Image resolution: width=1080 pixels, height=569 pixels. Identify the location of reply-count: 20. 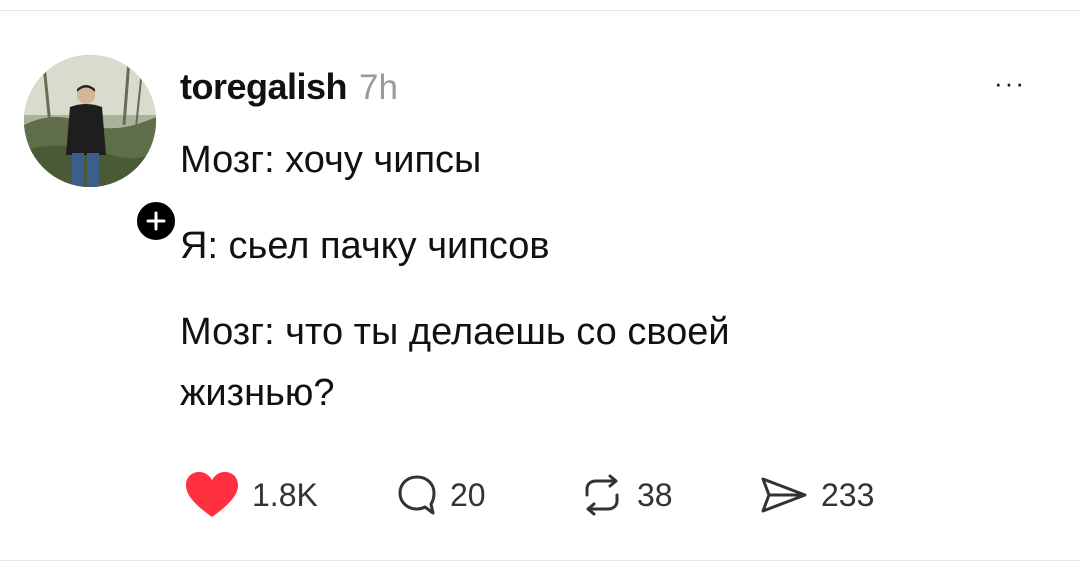
(468, 494).